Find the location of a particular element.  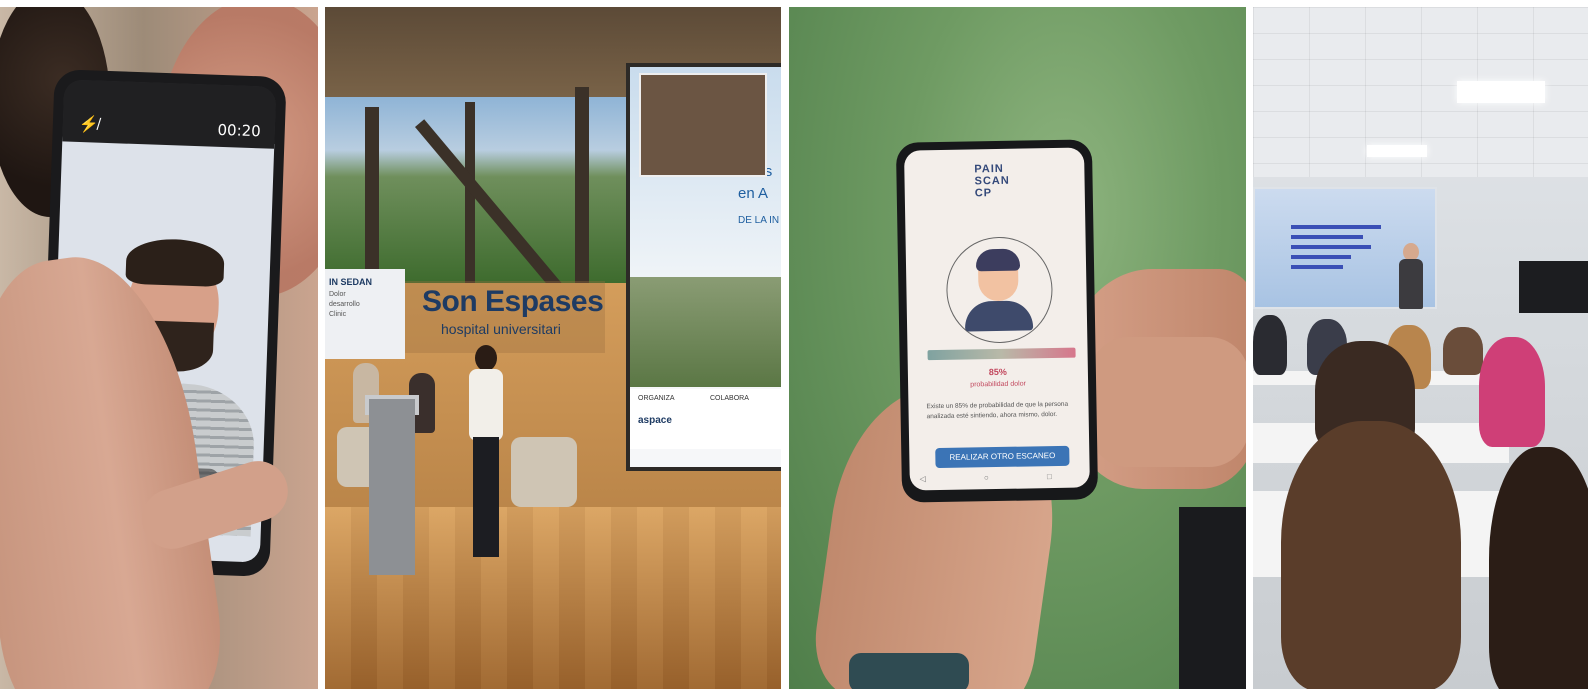

screen-landscape is located at coordinates (705, 332).